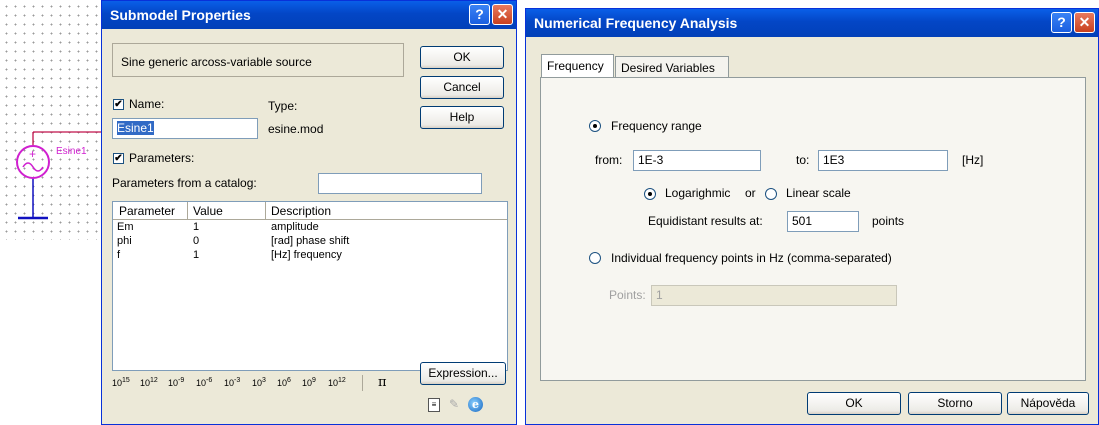 This screenshot has width=1099, height=425. Describe the element at coordinates (184, 183) in the screenshot. I see `catalog-label: Parameters from a catalog:` at that location.